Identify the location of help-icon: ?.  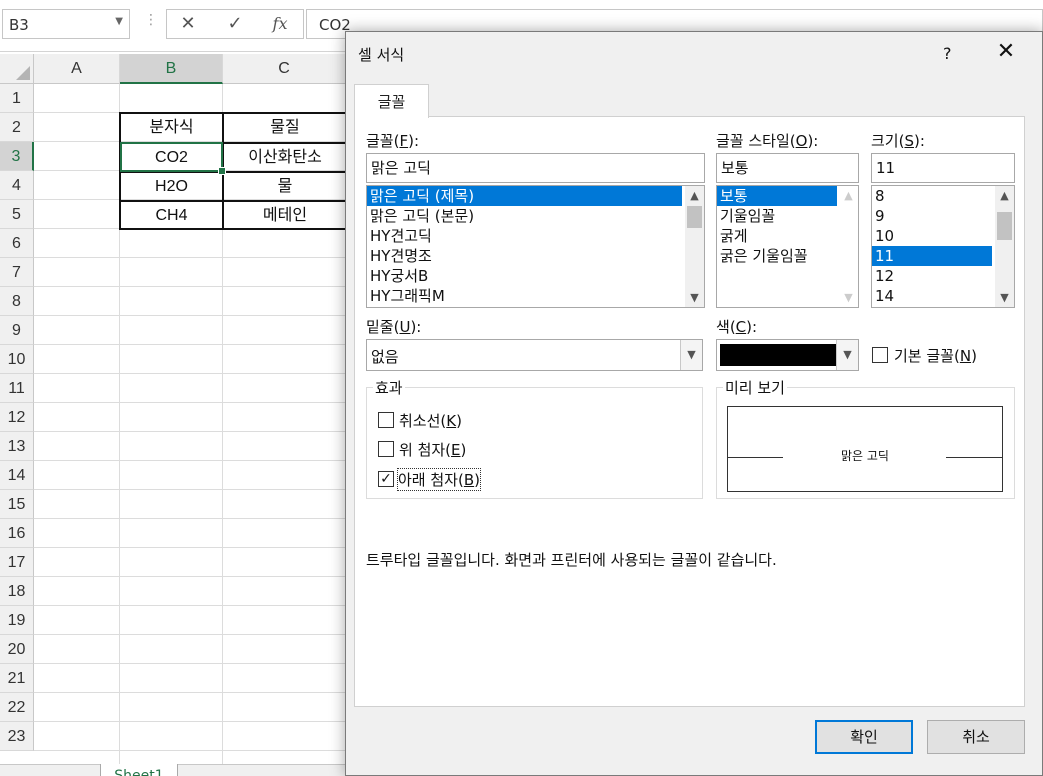
(947, 53).